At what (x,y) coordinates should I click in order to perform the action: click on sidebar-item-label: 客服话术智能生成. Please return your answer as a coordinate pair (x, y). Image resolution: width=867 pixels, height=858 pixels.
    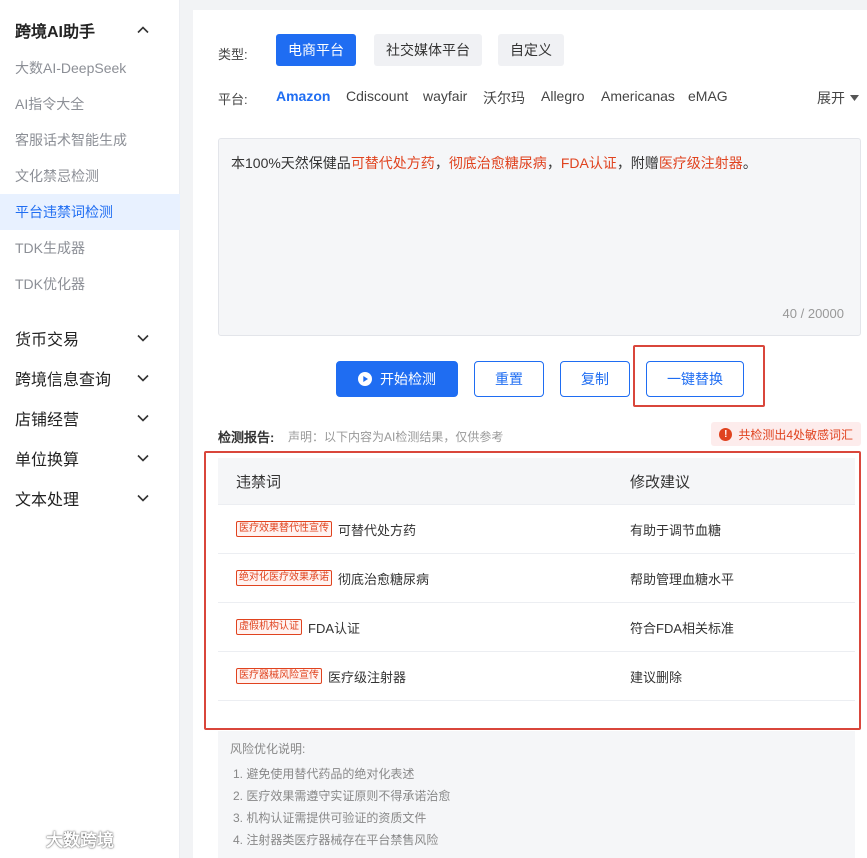
    Looking at the image, I should click on (71, 140).